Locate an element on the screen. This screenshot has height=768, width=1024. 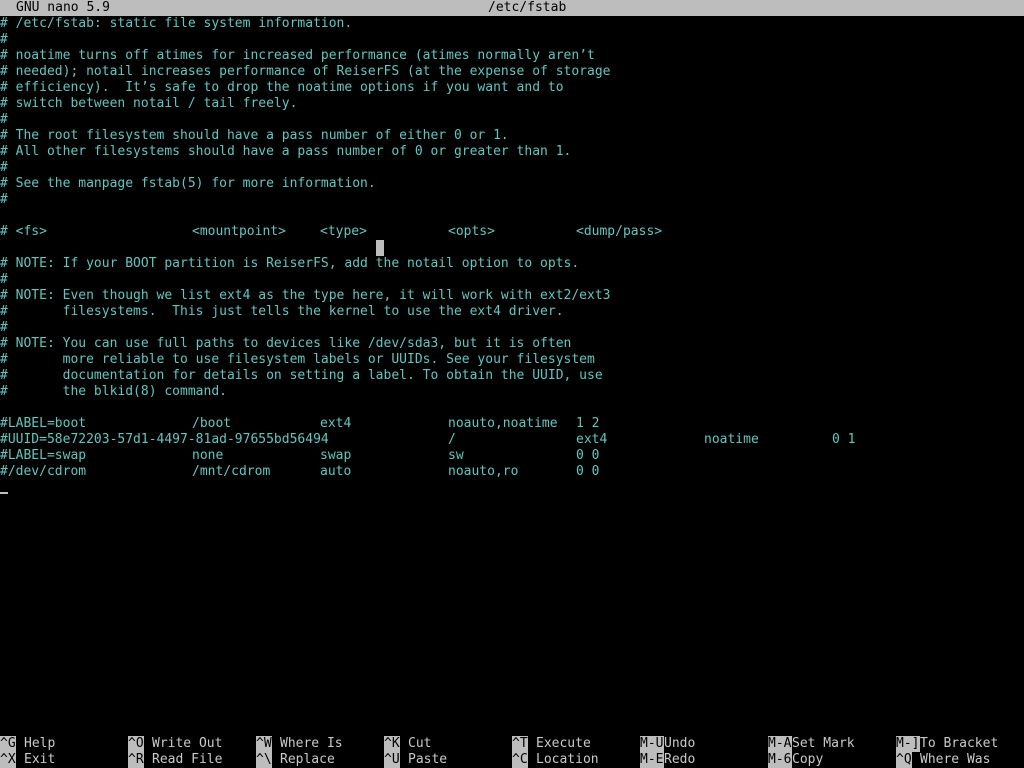
shortcut-location: ^C Location is located at coordinates (576, 760).